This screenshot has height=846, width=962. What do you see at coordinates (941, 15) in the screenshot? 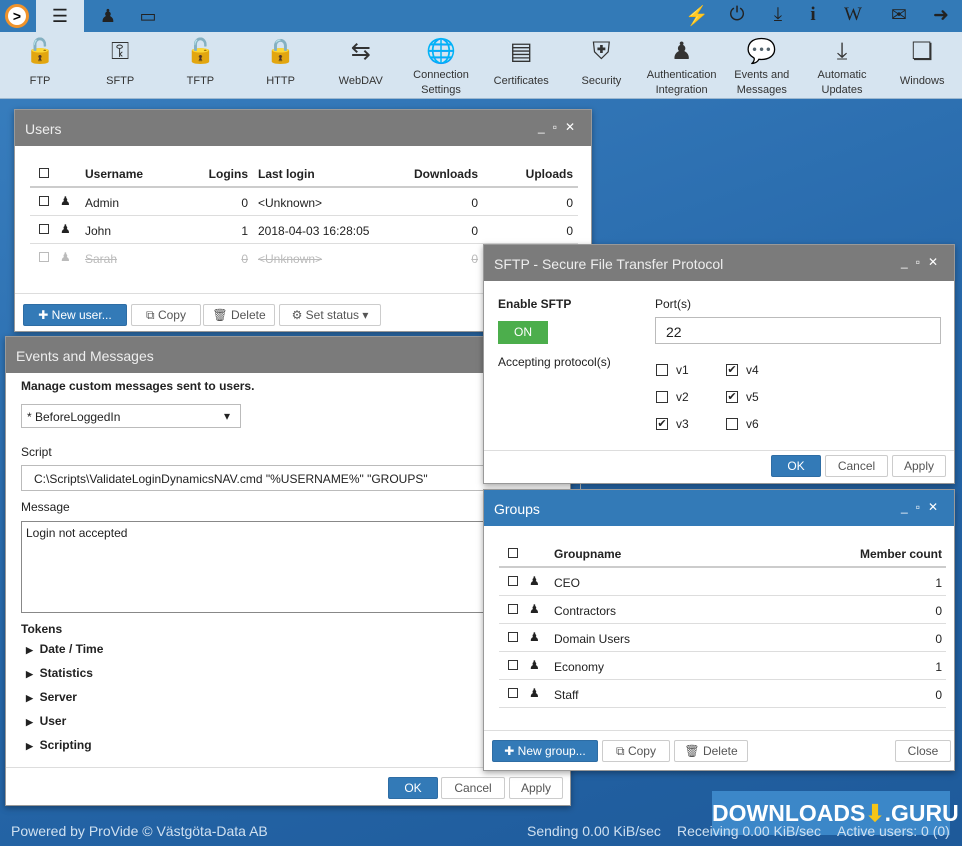
I see `logout-icon: ➜` at bounding box center [941, 15].